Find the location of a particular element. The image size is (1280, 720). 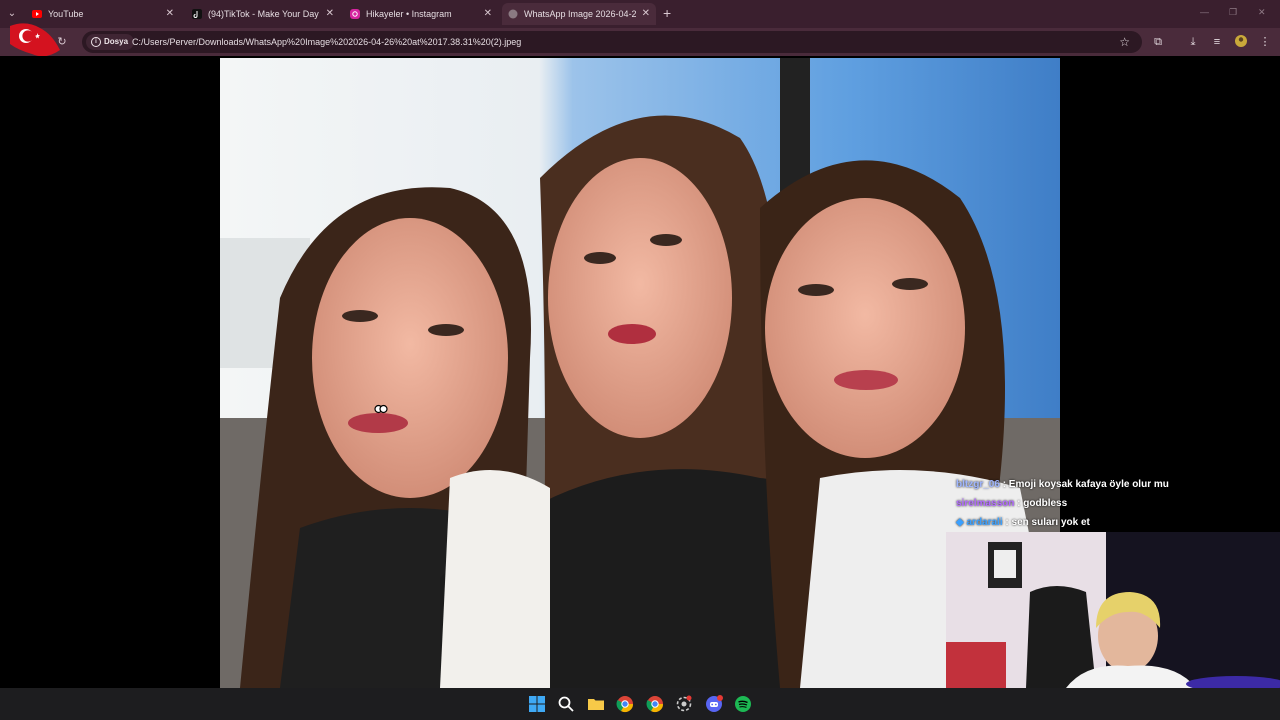

globe-icon is located at coordinates (513, 14).